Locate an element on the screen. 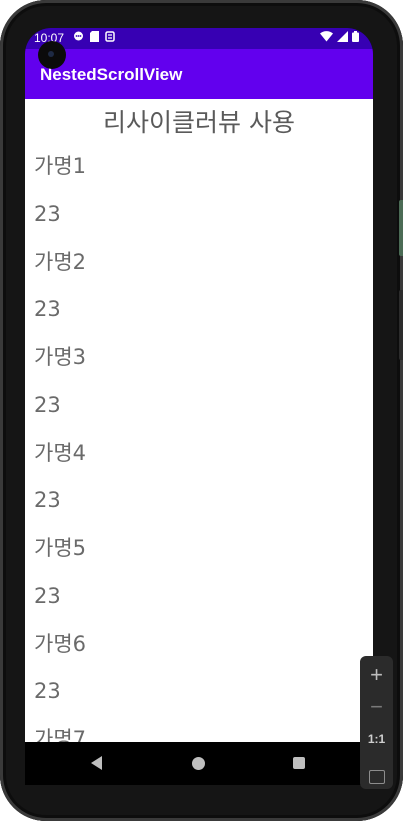 The image size is (403, 821). zoom-fit-button is located at coordinates (376, 777).